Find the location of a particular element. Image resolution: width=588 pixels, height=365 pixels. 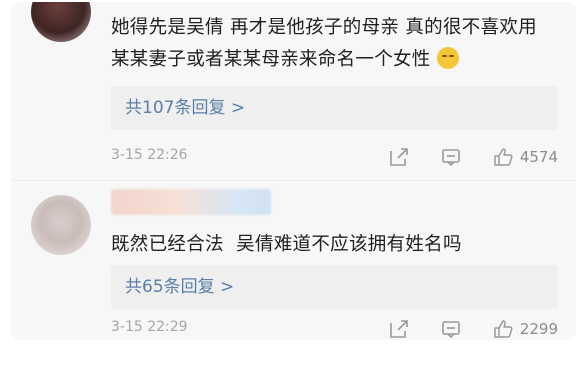

timestamp: 3-15 22:29 is located at coordinates (149, 327).